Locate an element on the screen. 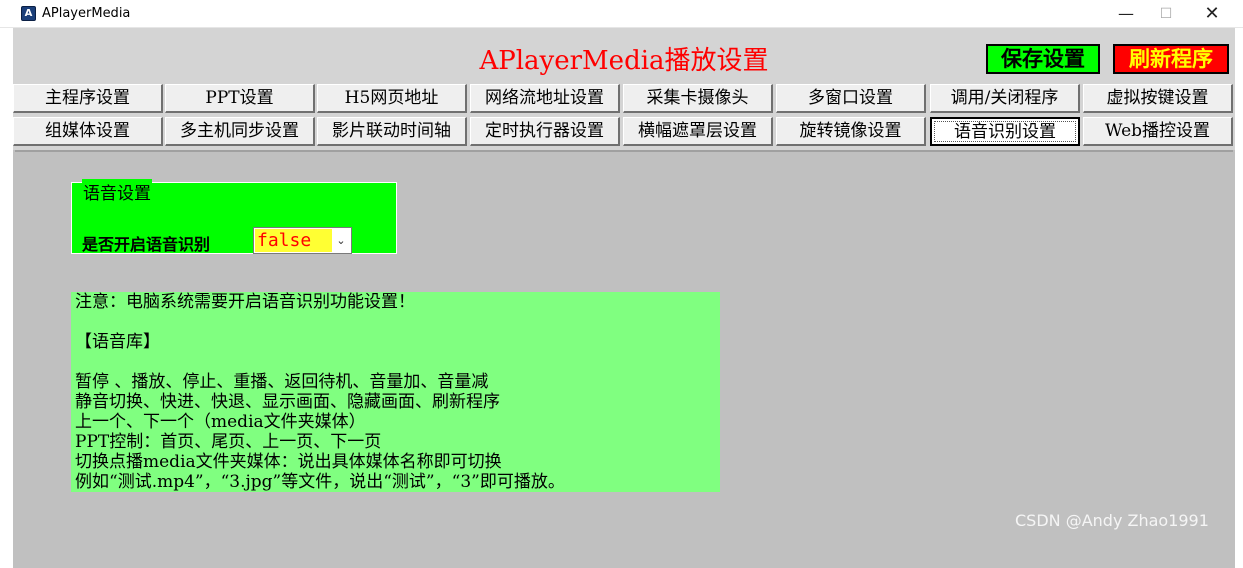  save-button: 保存设置 is located at coordinates (1043, 59).